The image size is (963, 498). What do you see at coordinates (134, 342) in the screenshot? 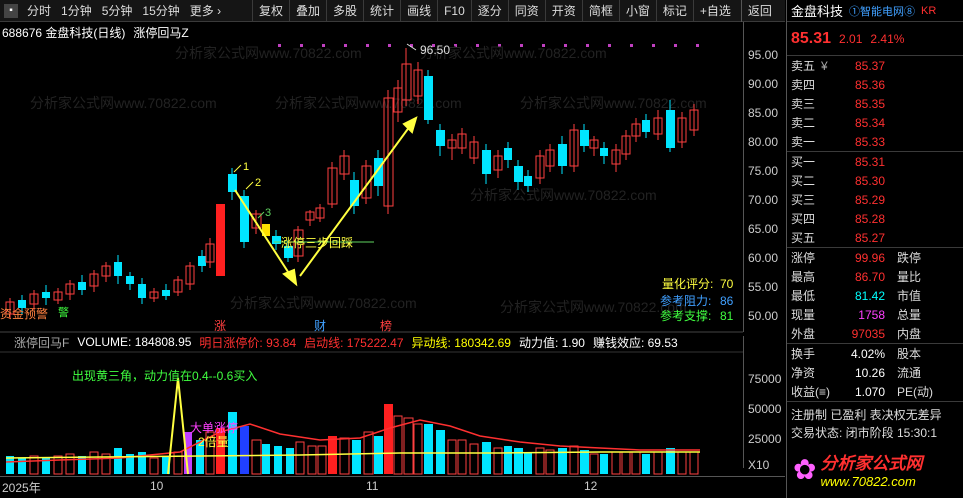
I see `volume-value: VOLUME: 184808.95` at bounding box center [134, 342].